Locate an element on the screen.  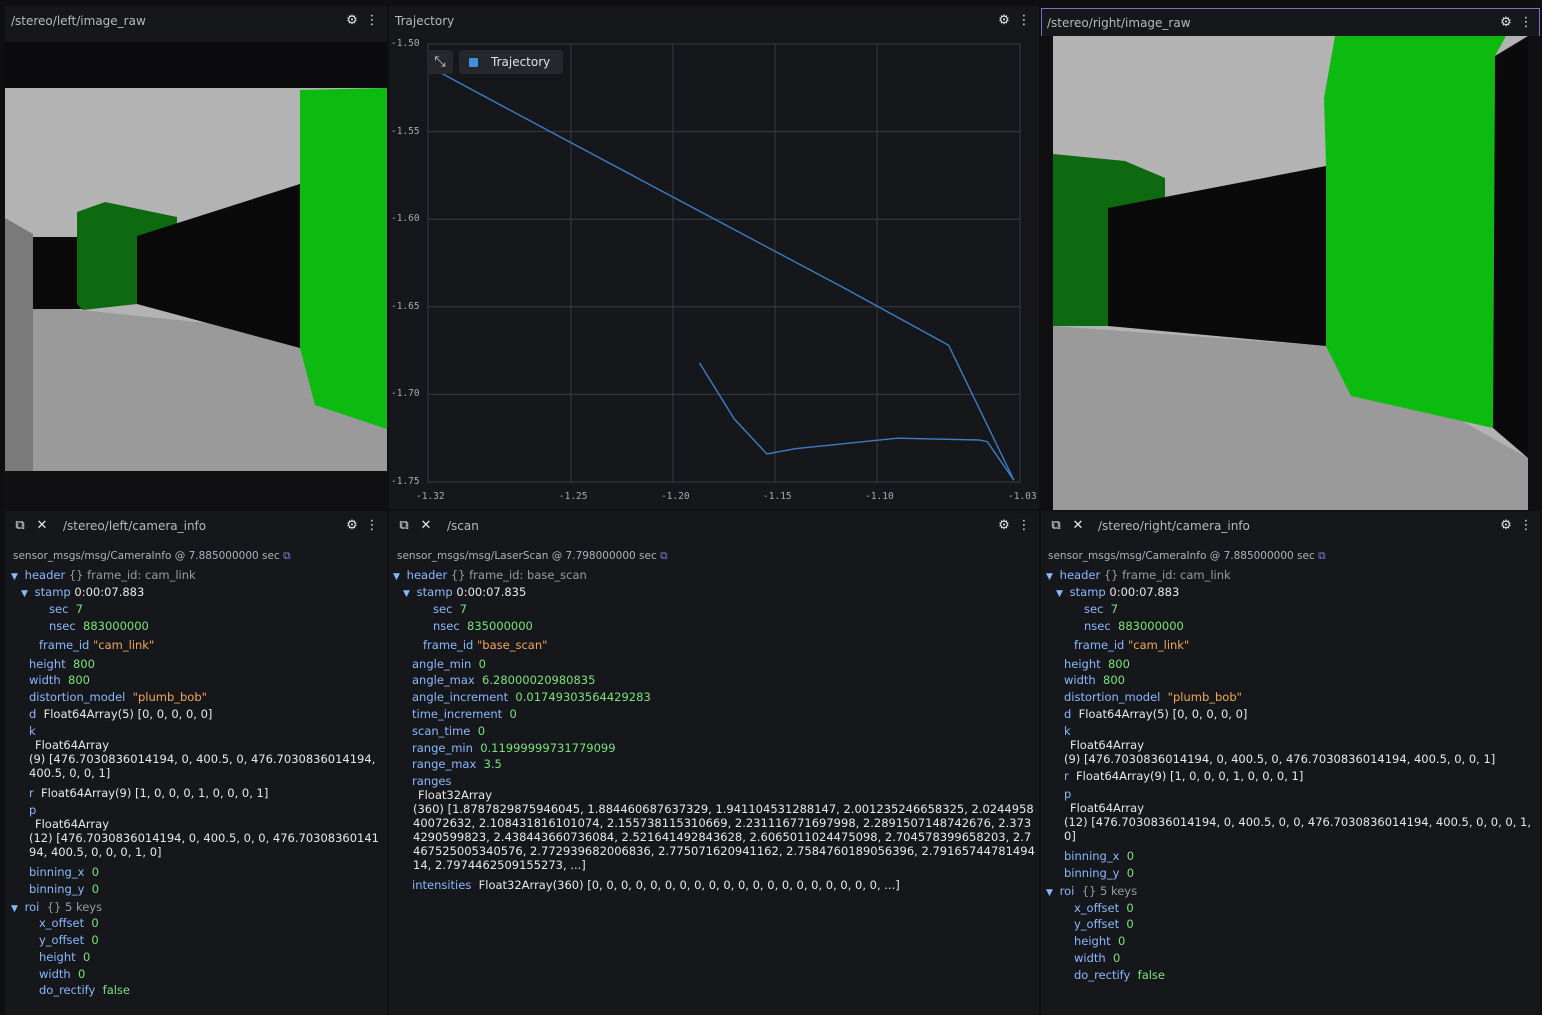
field-key: binning_x is located at coordinates (57, 872).